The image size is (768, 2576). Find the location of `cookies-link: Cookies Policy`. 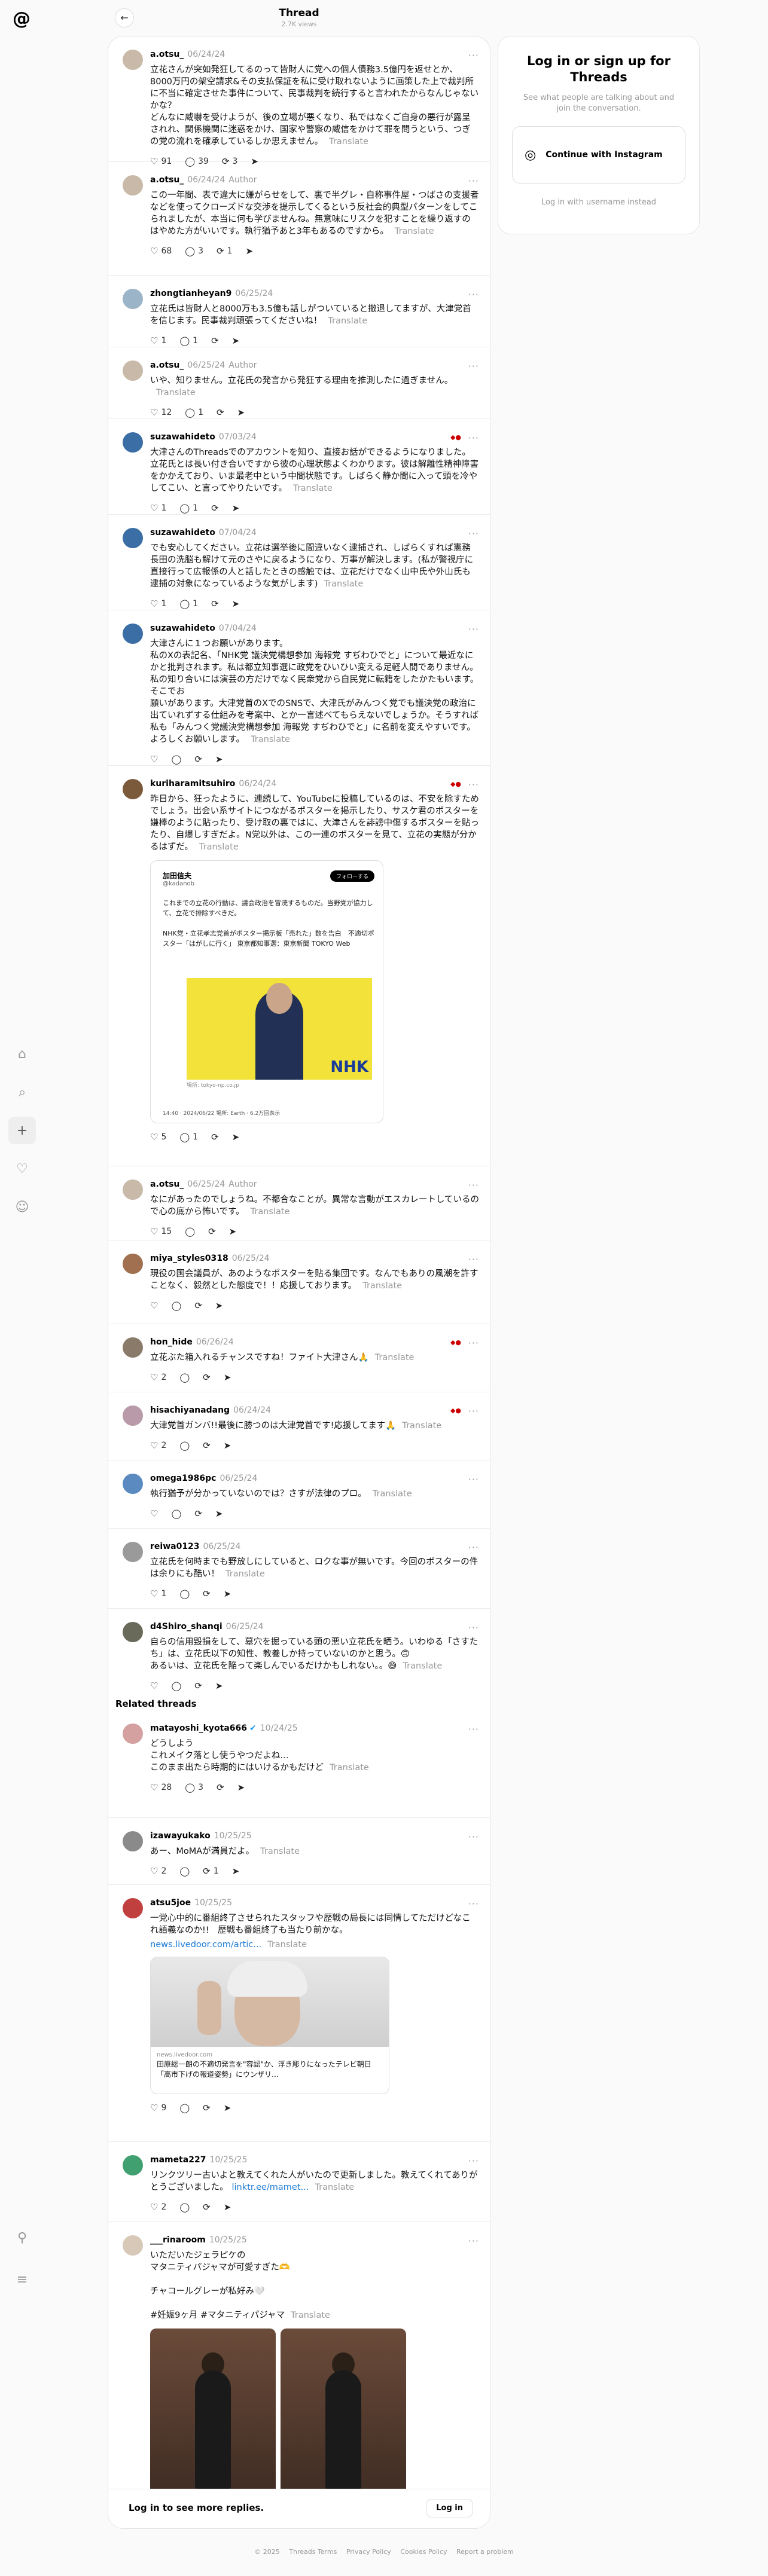

cookies-link: Cookies Policy is located at coordinates (423, 2552).